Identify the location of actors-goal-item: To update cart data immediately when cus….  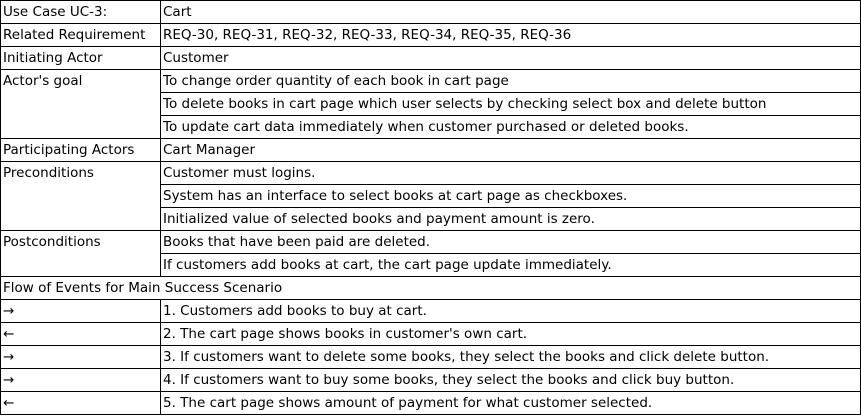
(510, 127).